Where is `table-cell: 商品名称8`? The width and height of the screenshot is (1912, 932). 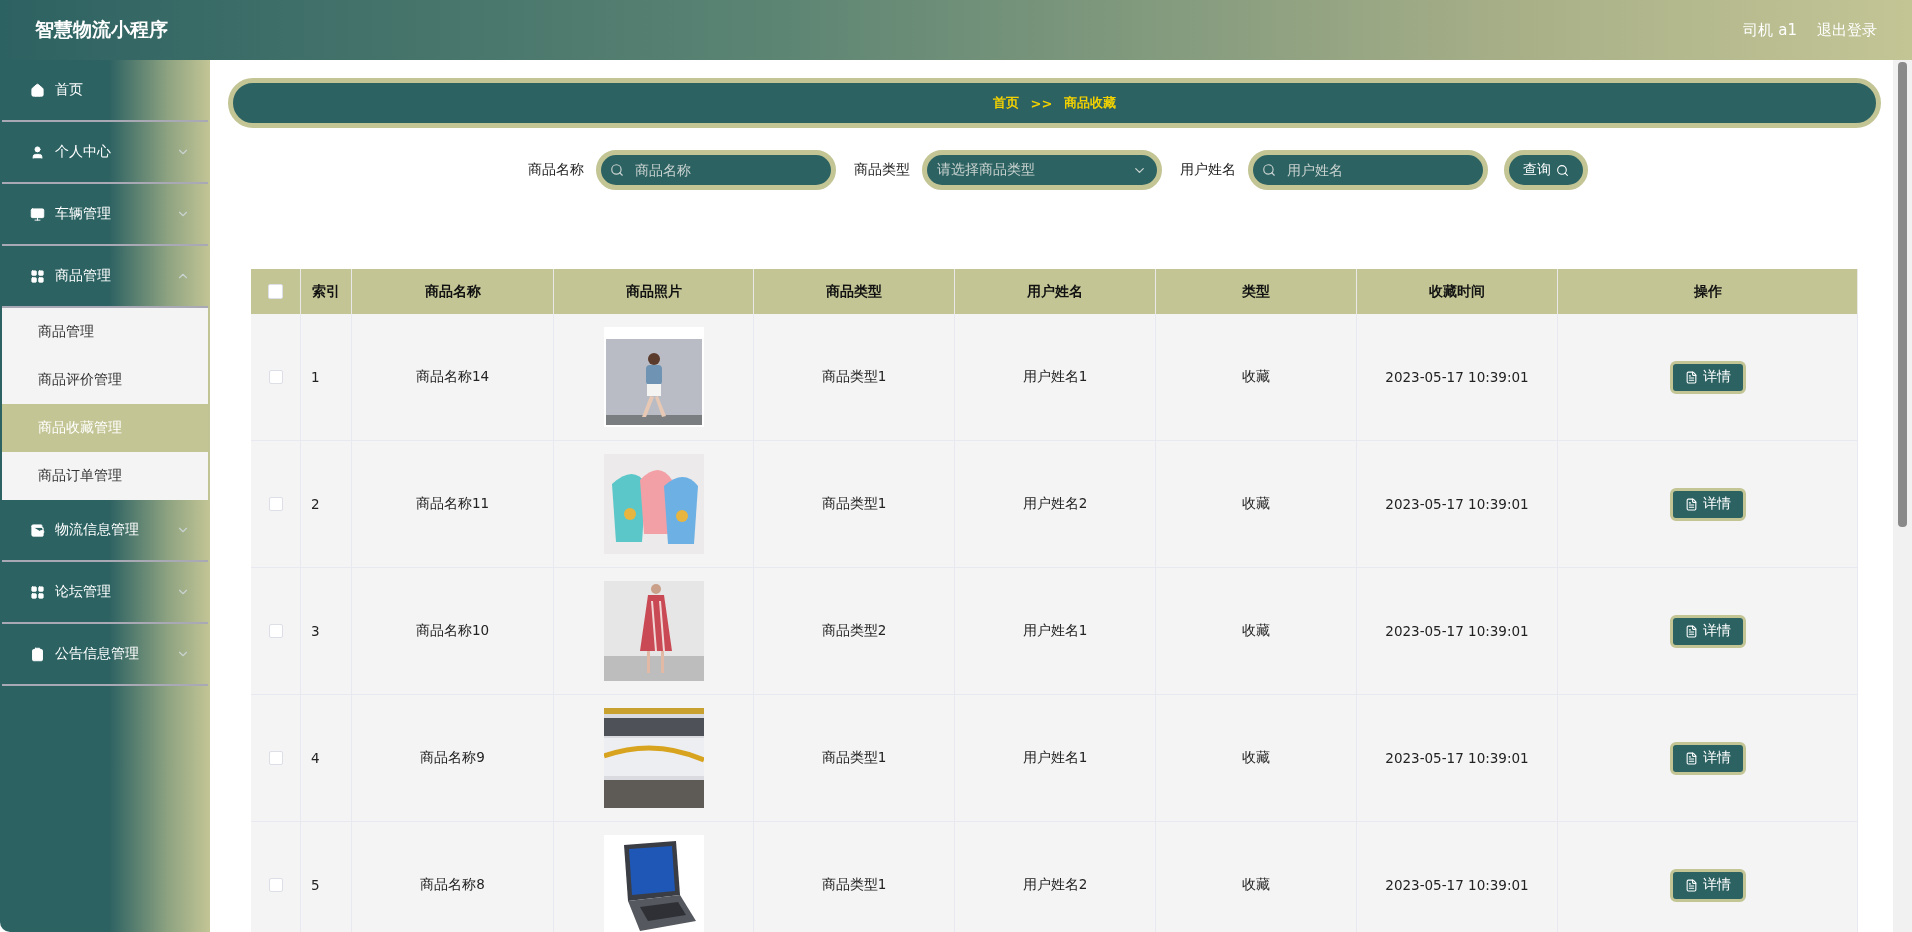 table-cell: 商品名称8 is located at coordinates (453, 877).